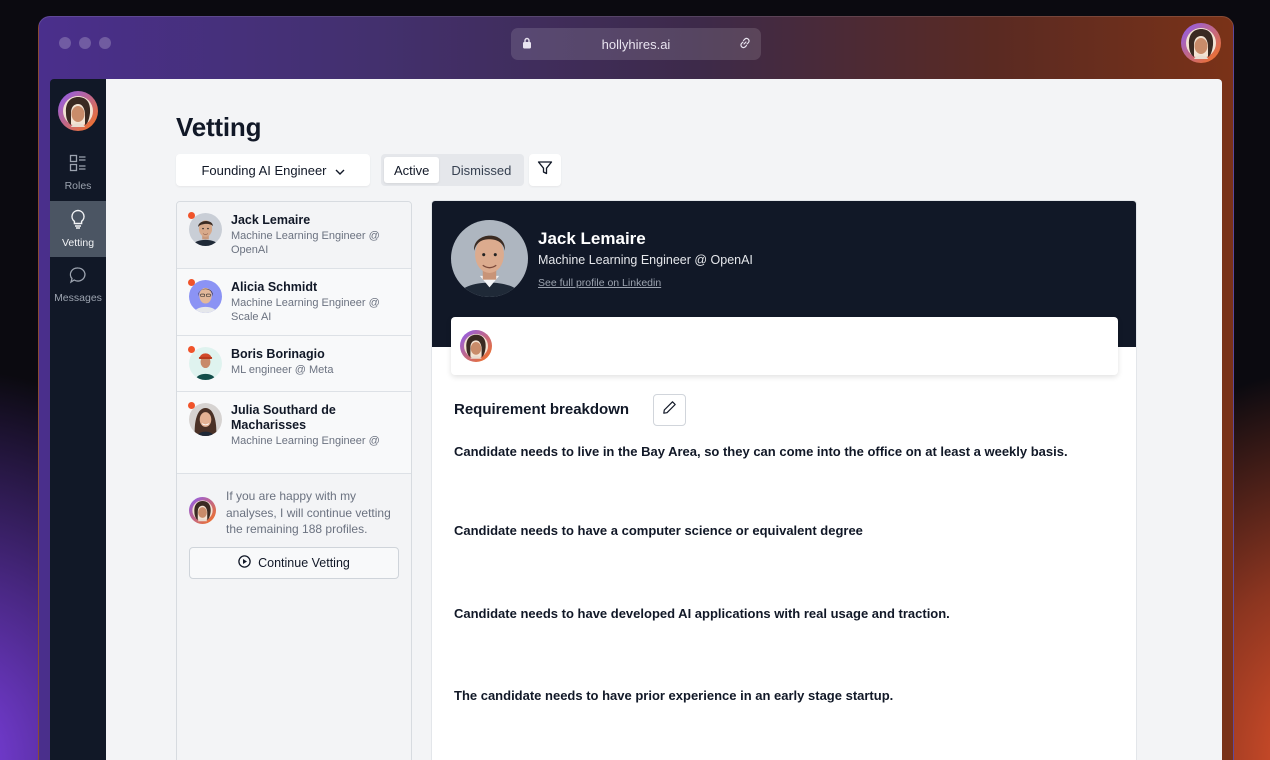  I want to click on url-bar: hollyhires.ai, so click(636, 44).